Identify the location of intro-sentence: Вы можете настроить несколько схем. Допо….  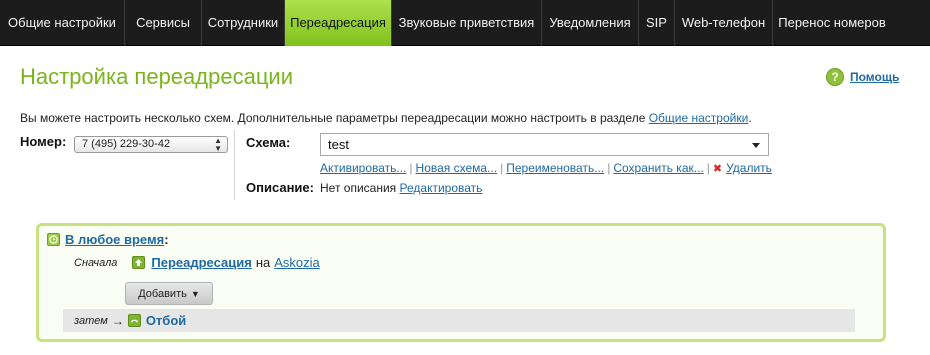
(334, 118).